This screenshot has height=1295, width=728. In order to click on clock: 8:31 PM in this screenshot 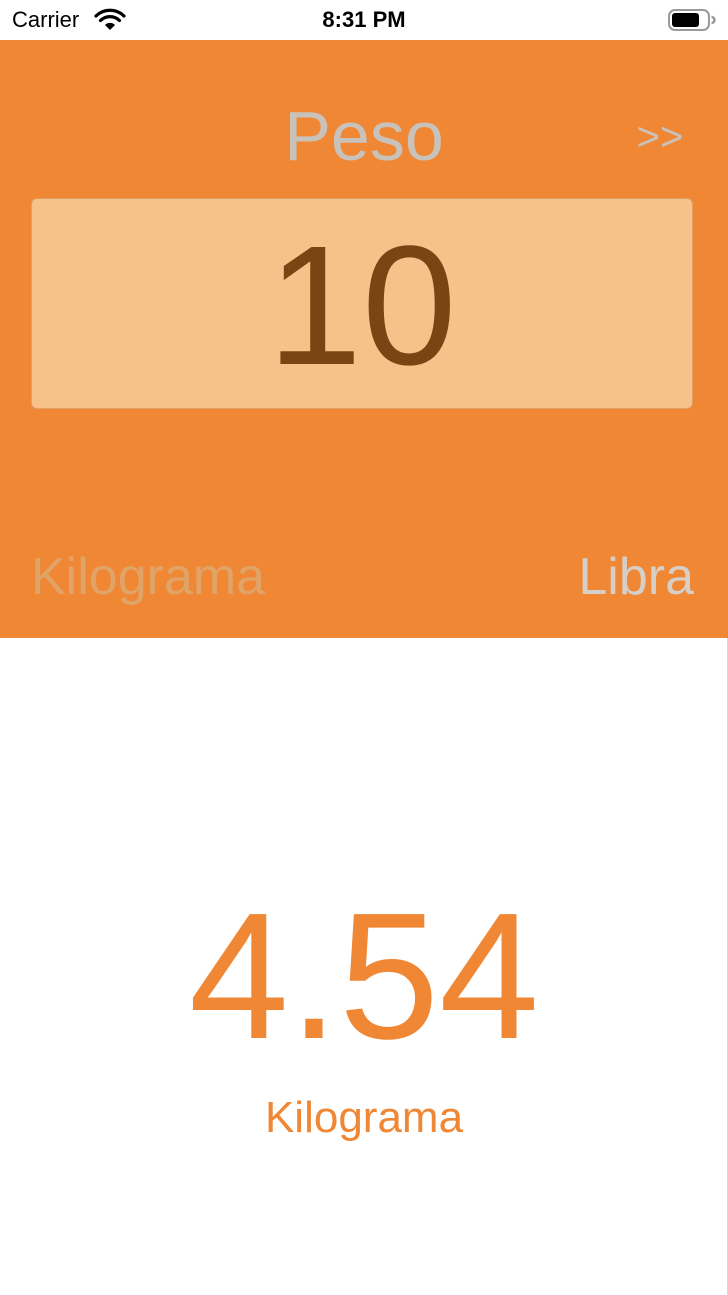, I will do `click(364, 19)`.